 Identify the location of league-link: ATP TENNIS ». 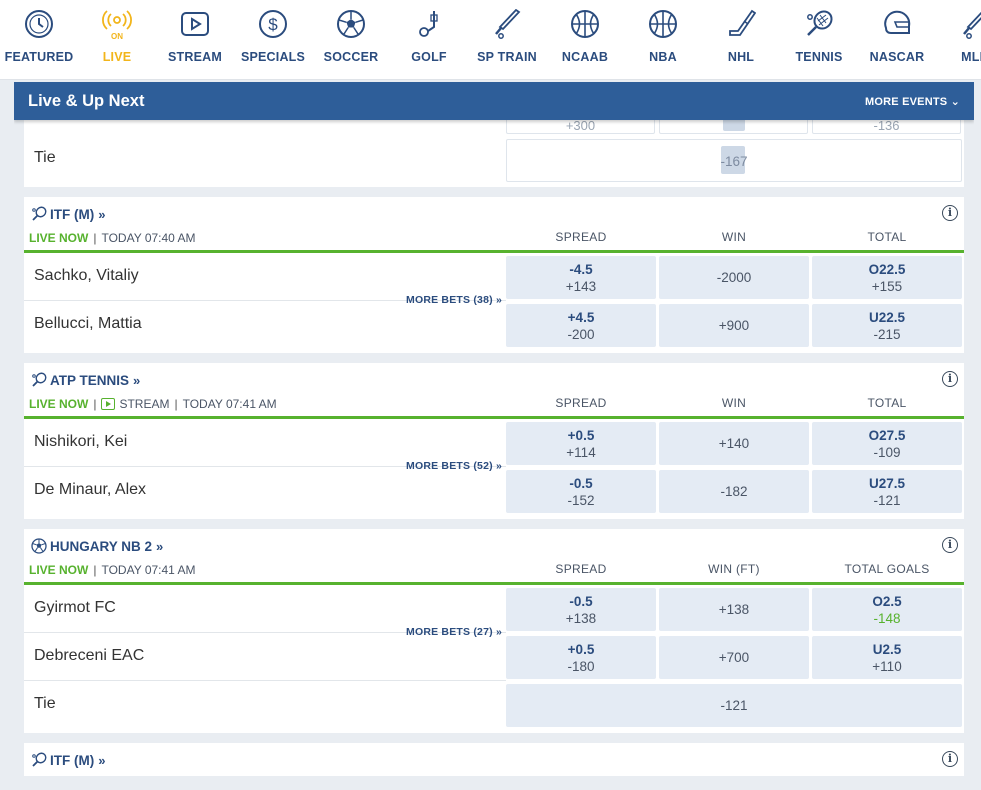
(85, 380).